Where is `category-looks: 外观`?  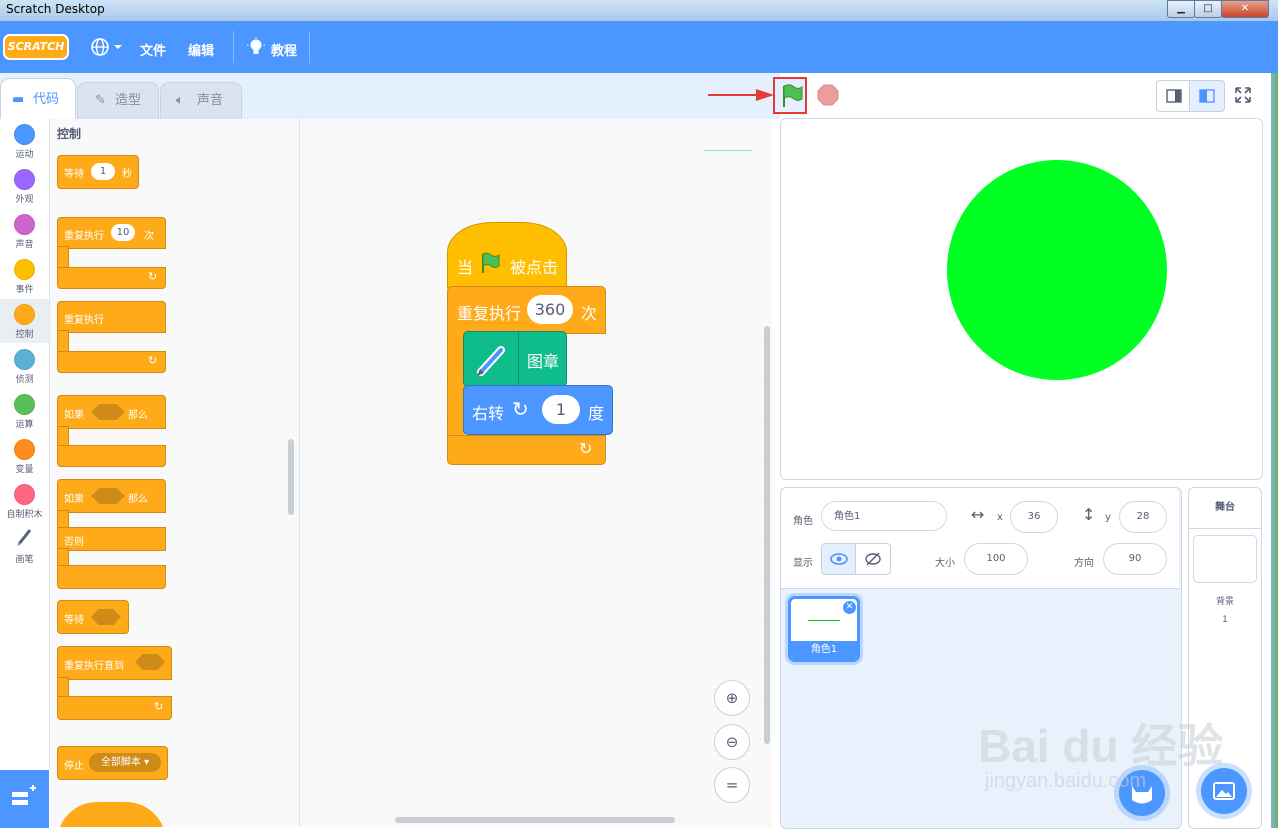 category-looks: 外观 is located at coordinates (24, 186).